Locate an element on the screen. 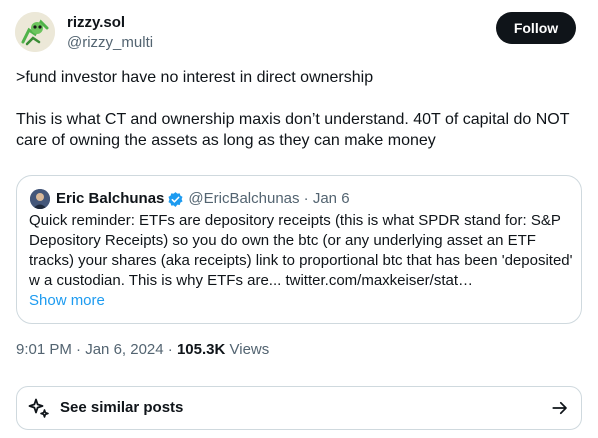  see-similar-posts-button: See similar posts is located at coordinates (299, 408).